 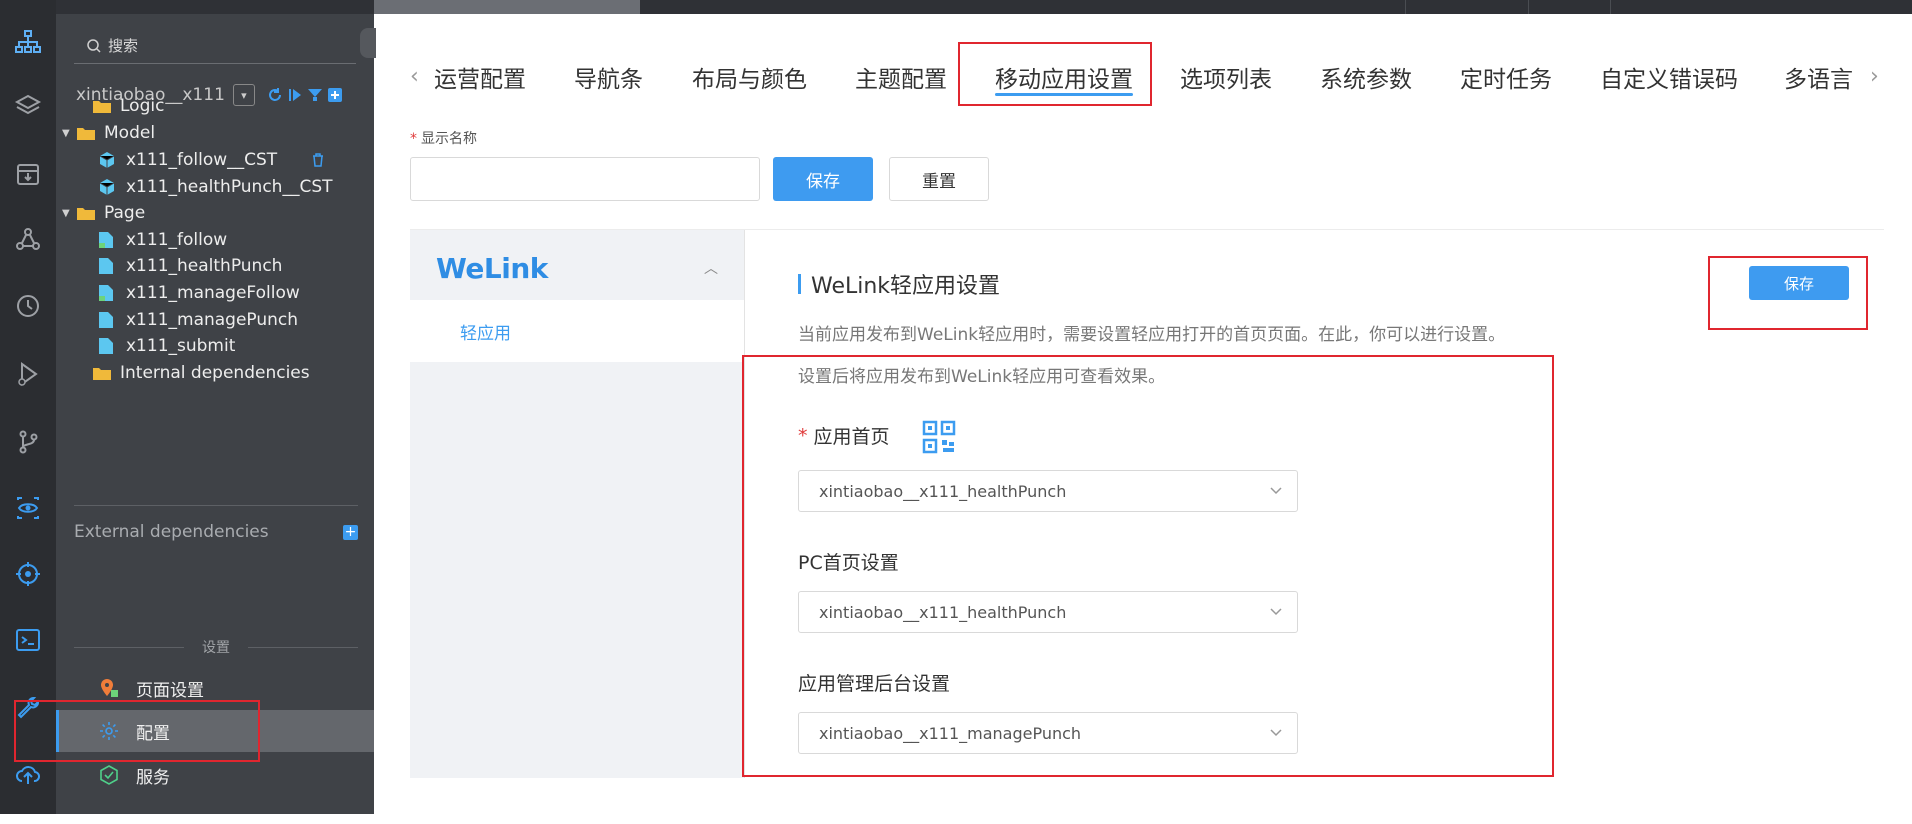 What do you see at coordinates (577, 504) in the screenshot?
I see `platform-nav-panel: WeLink ︿ 轻应用` at bounding box center [577, 504].